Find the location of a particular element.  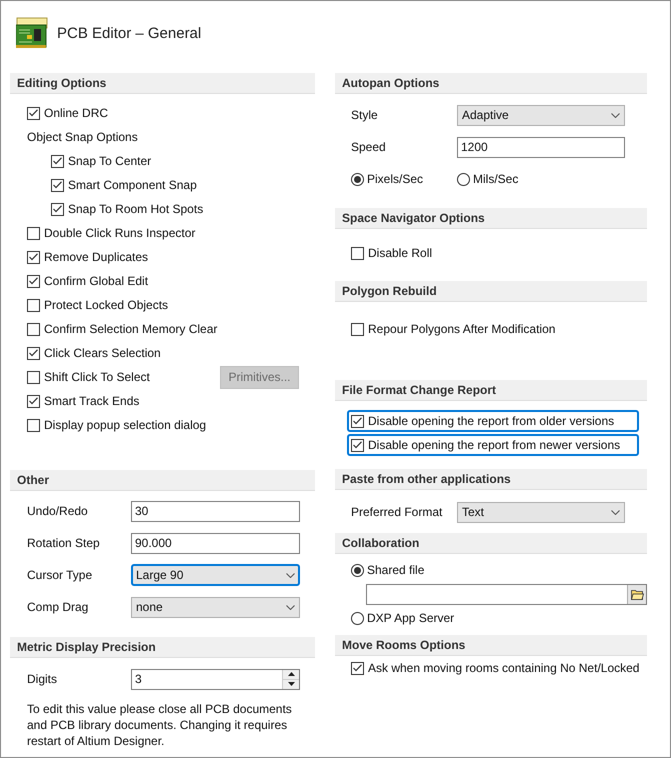

checkbox: Display popup selection dialog is located at coordinates (116, 425).